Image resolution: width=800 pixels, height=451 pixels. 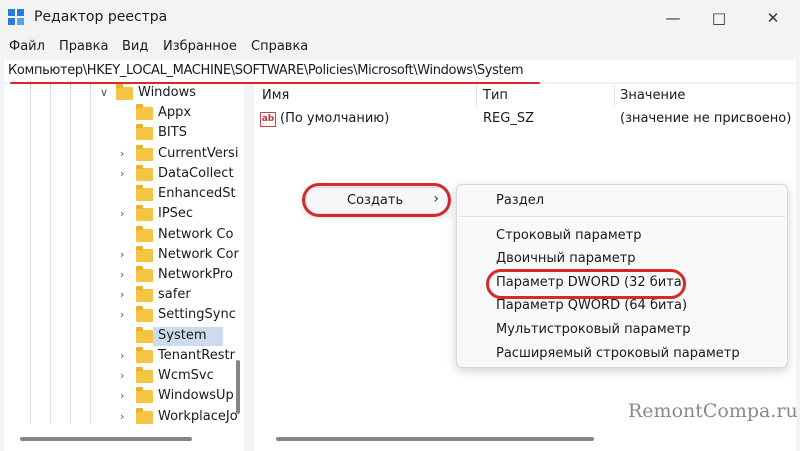 I want to click on menu-bar: Файл Правка Вид Избранное Справка, so click(x=400, y=47).